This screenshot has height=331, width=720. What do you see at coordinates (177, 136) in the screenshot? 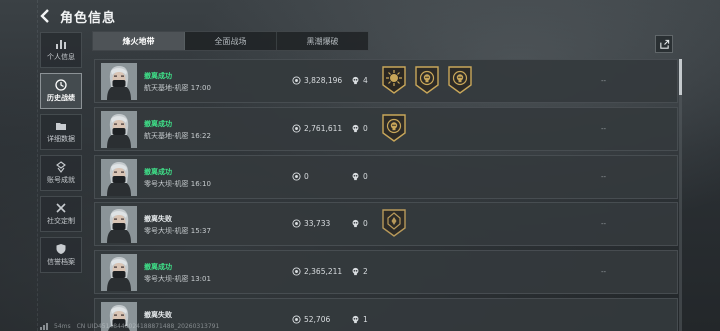
I see `map-and-time: 航天基地-机密 16:22` at bounding box center [177, 136].